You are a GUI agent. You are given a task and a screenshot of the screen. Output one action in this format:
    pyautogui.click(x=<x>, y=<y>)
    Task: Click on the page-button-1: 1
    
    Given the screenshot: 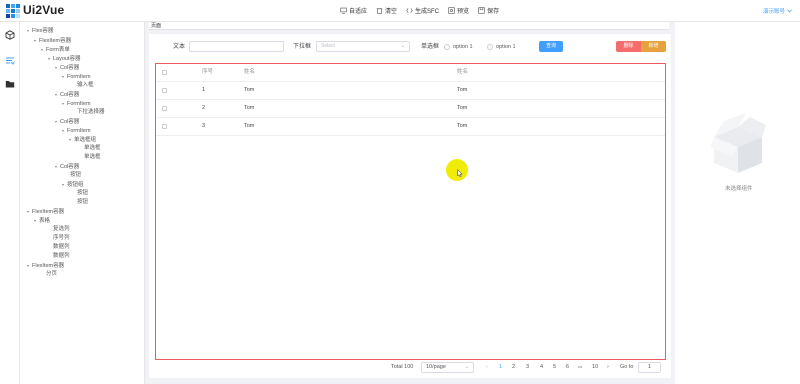 What is the action you would take?
    pyautogui.click(x=500, y=367)
    